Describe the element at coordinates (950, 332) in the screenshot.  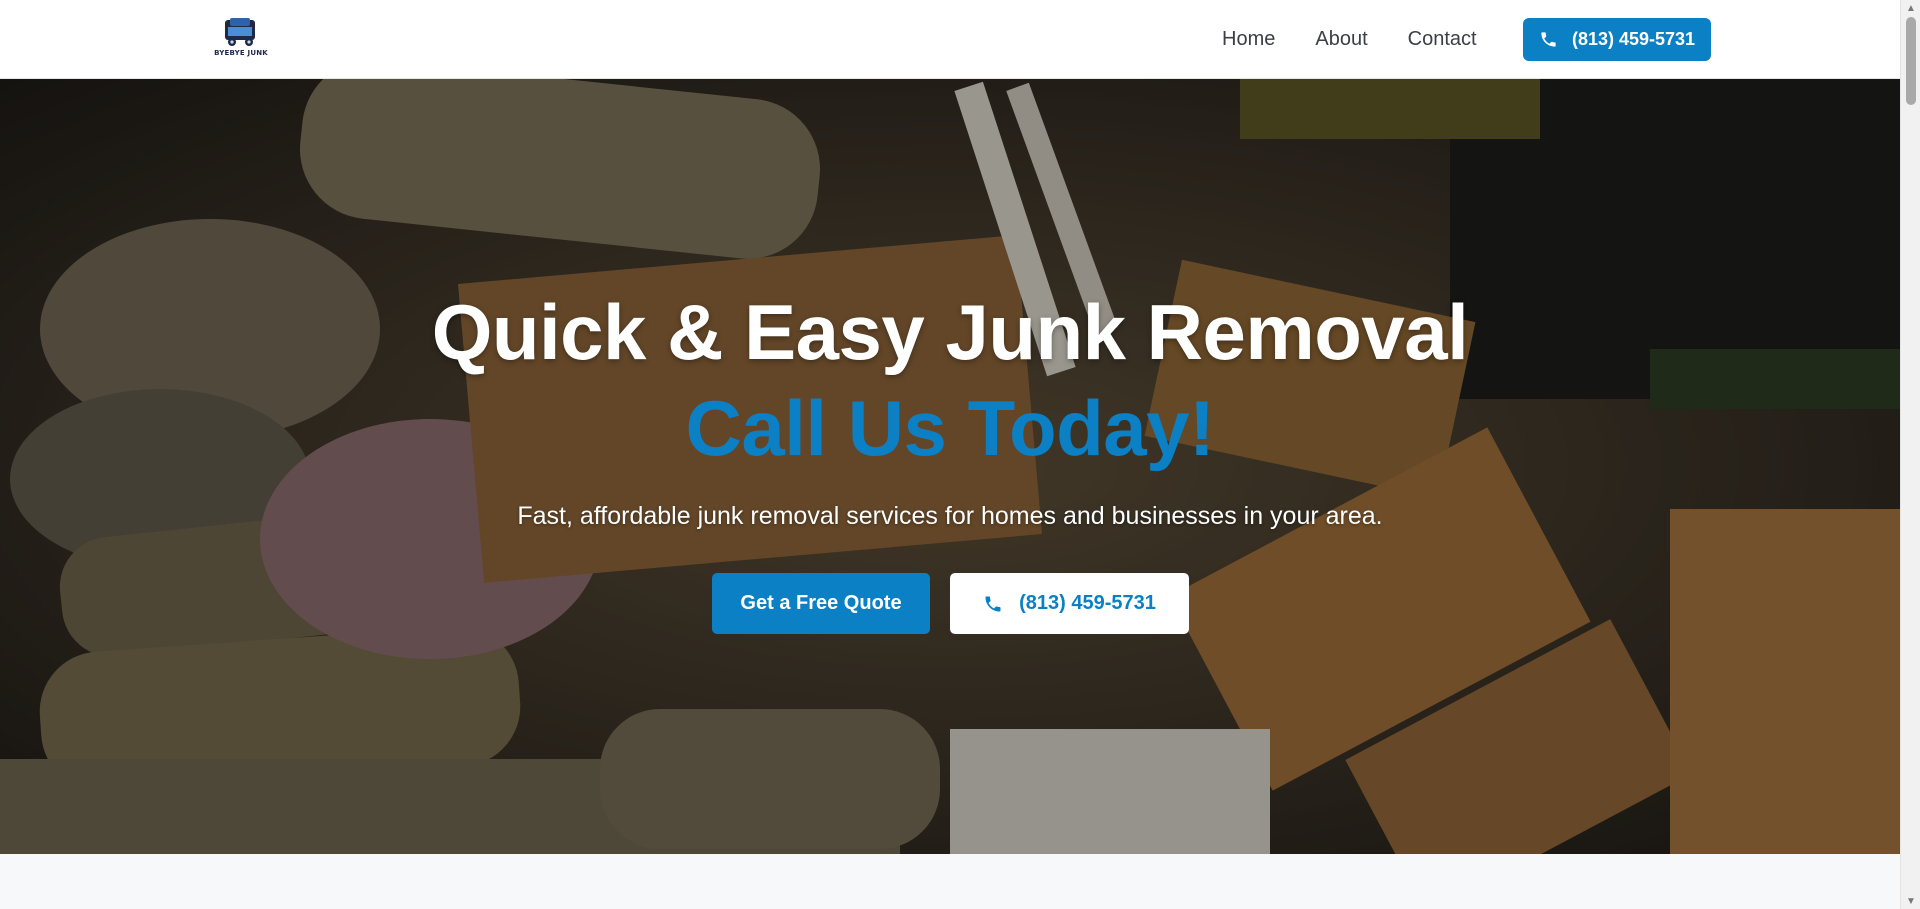
I see `hero-title: Quick & Easy Junk Removal` at that location.